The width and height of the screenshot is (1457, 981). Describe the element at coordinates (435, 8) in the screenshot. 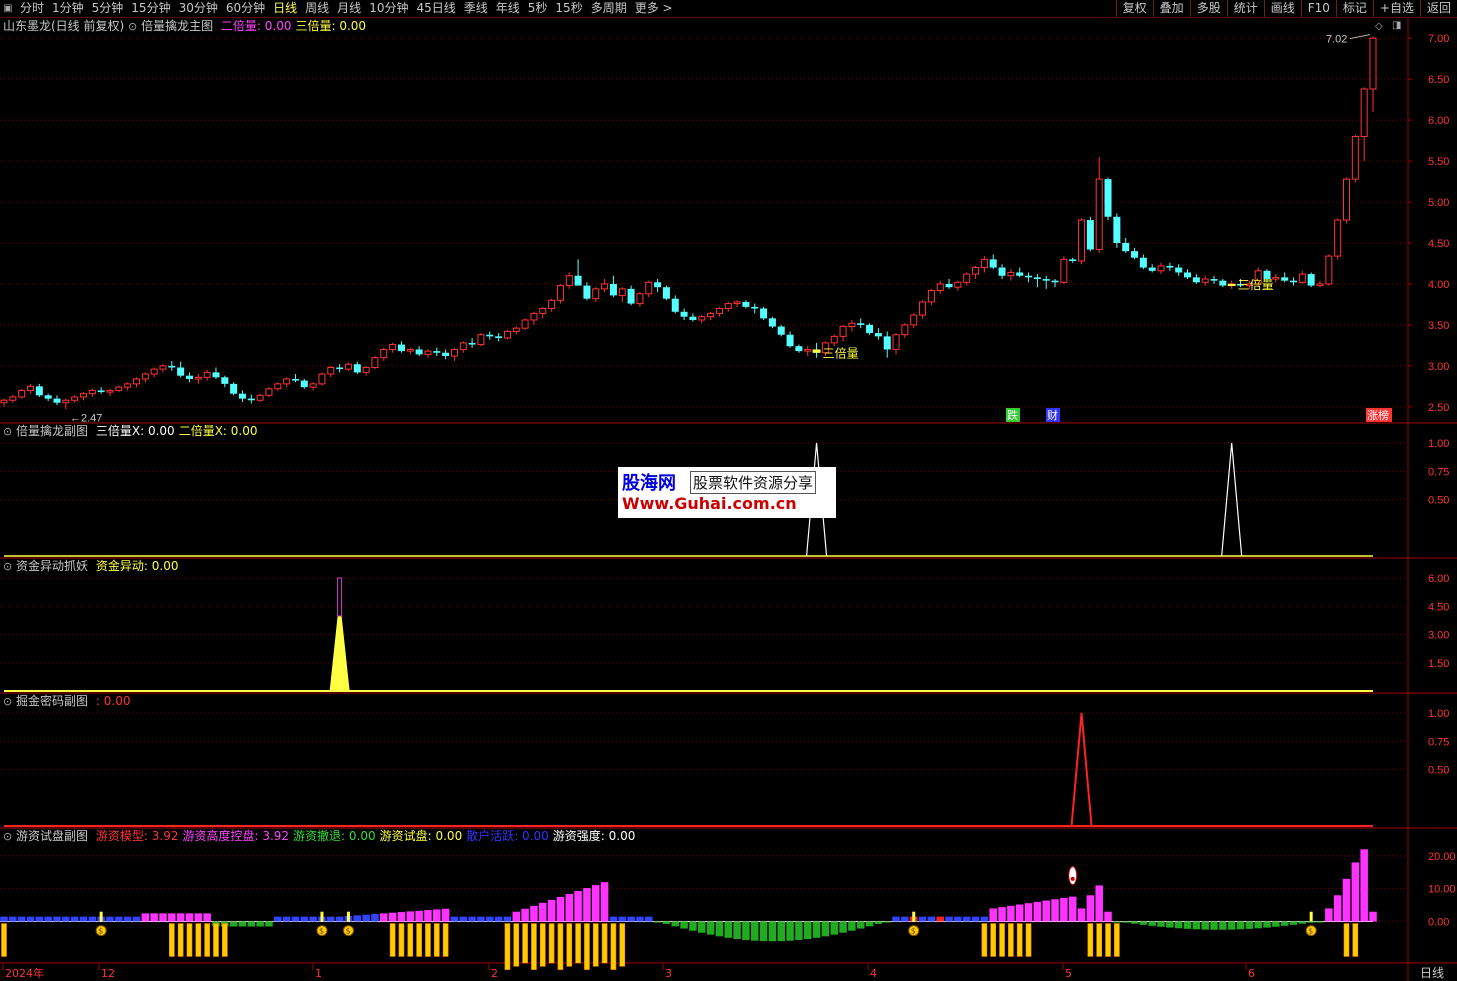

I see `tab-10: 45日线` at that location.